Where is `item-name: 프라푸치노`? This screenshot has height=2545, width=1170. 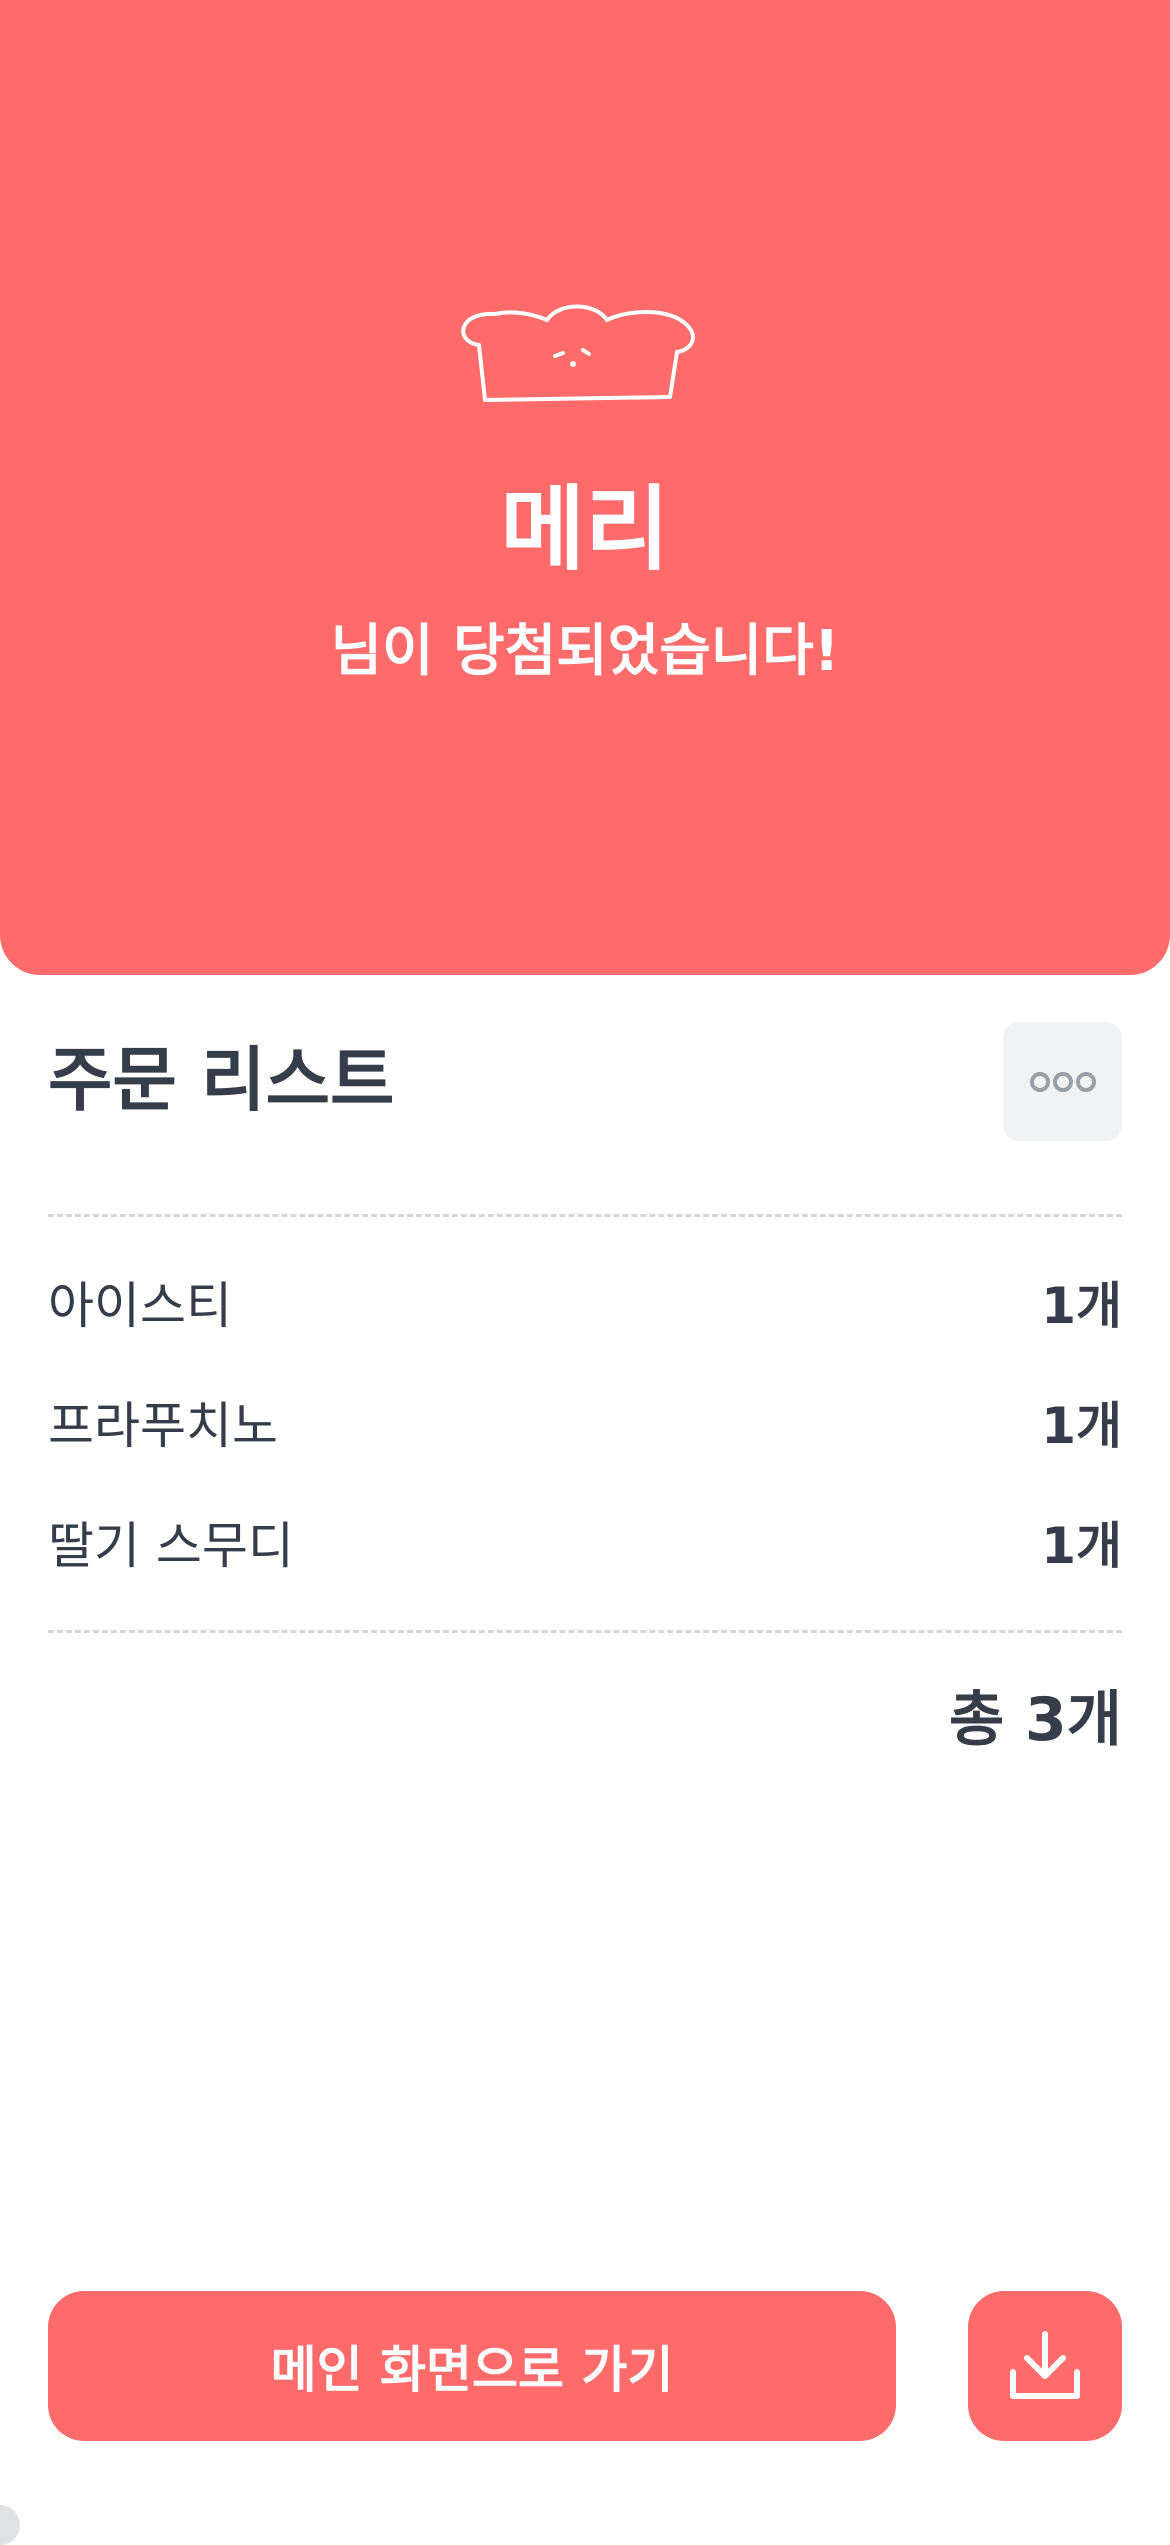
item-name: 프라푸치노 is located at coordinates (163, 1426).